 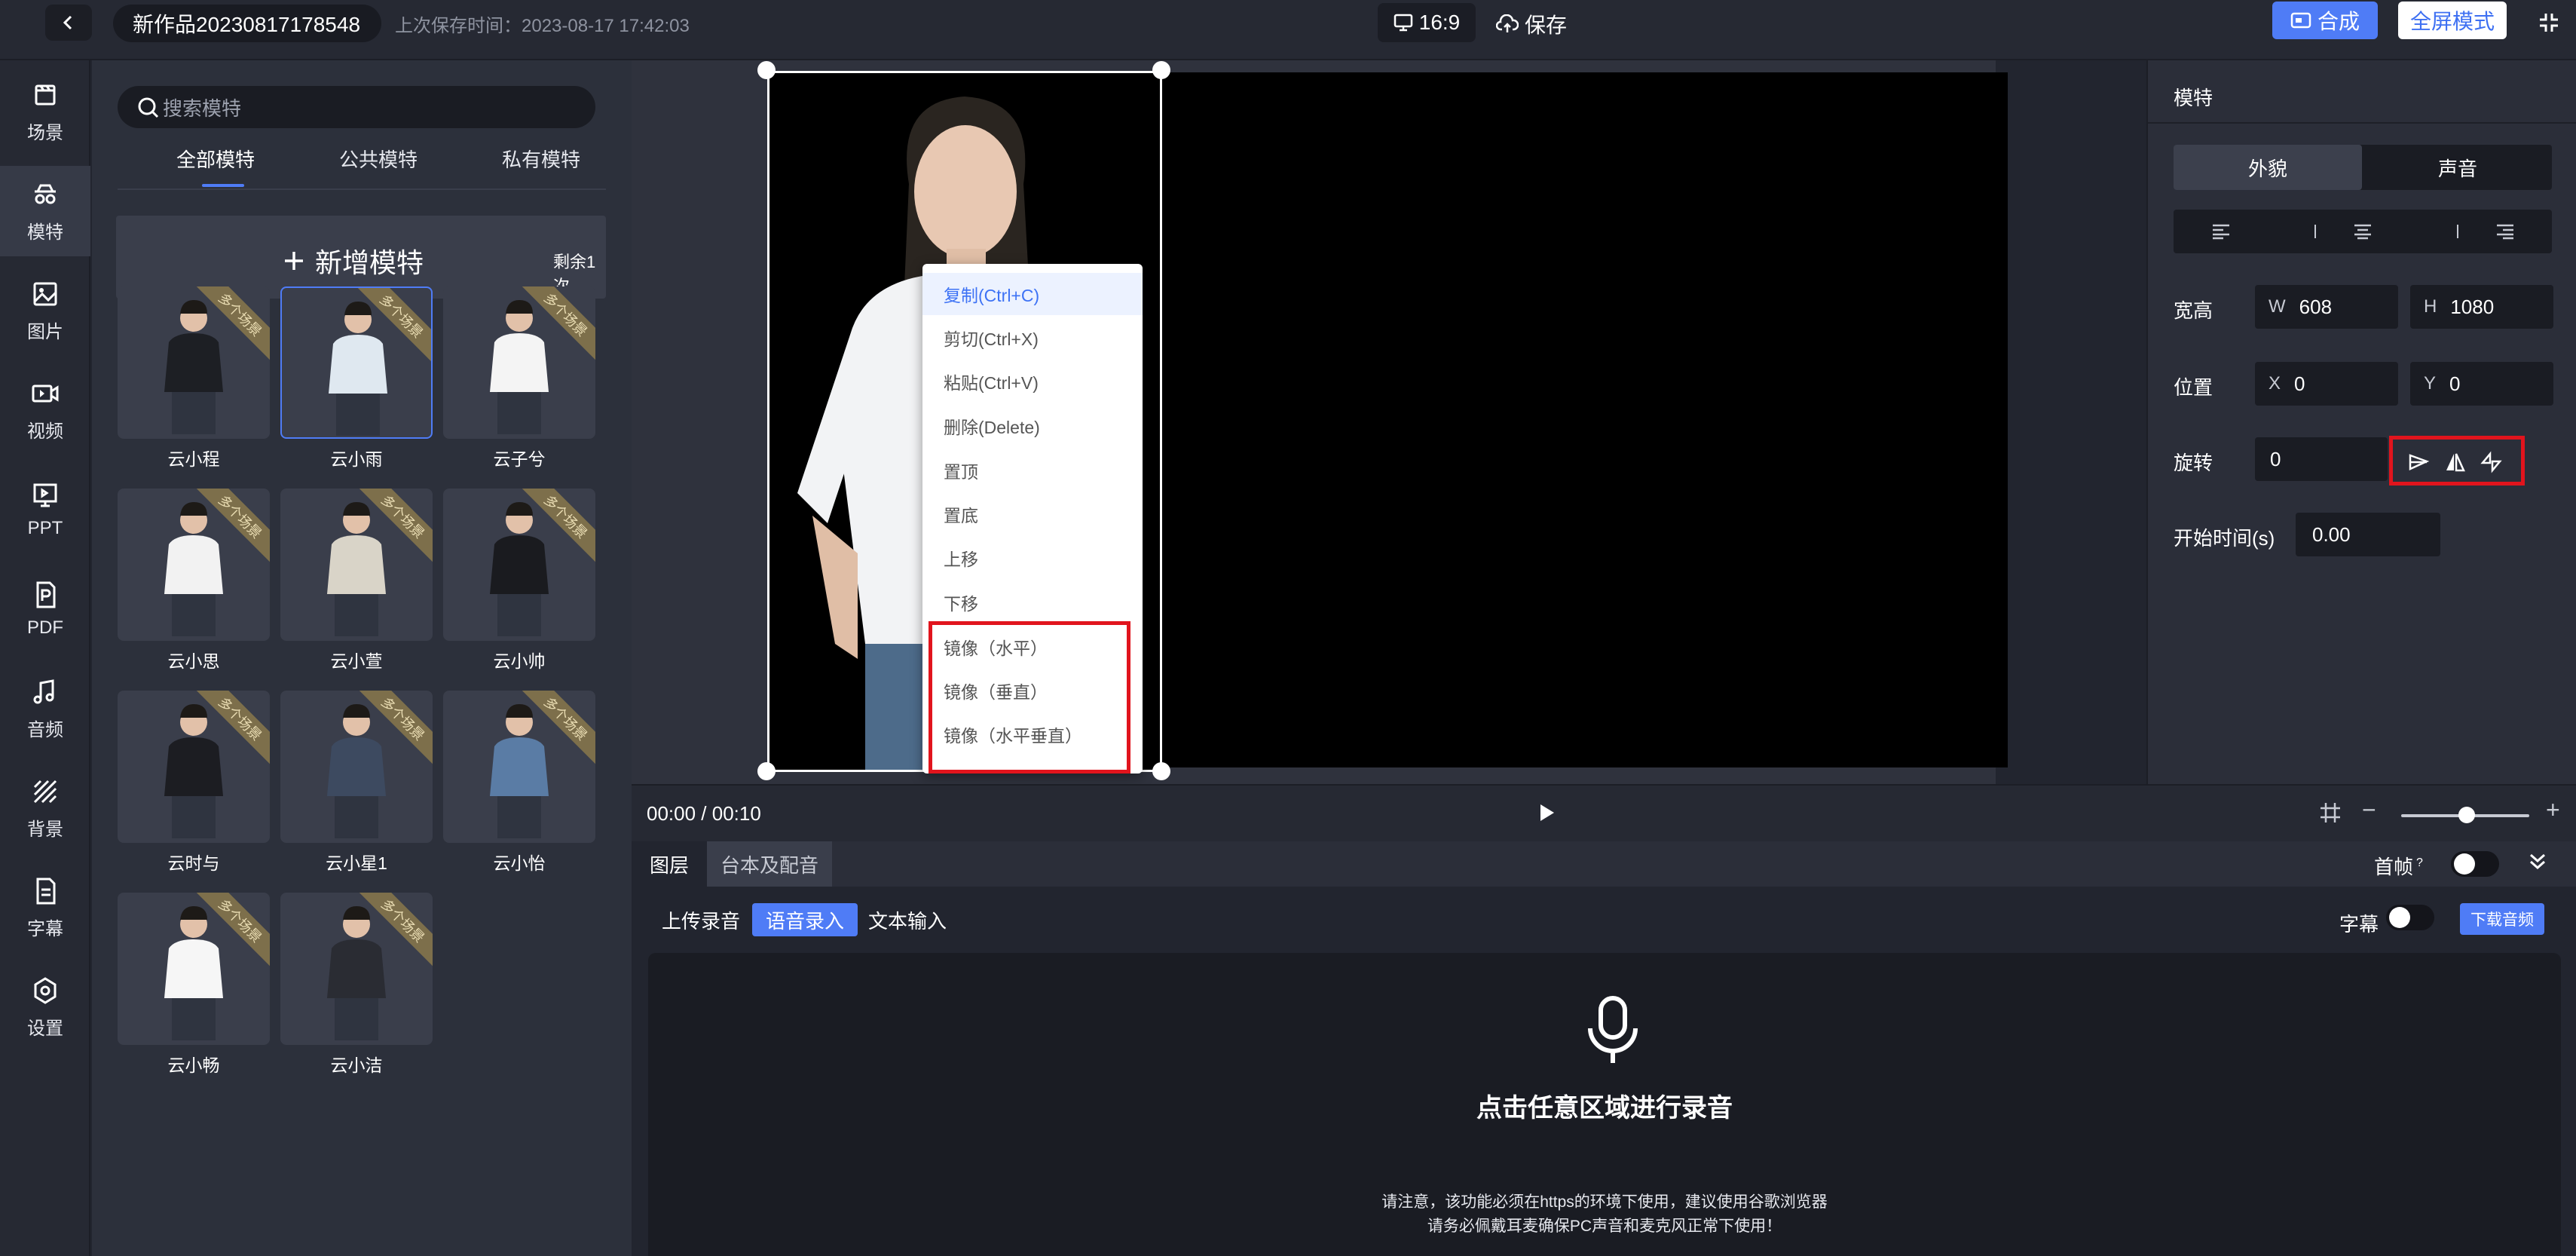 What do you see at coordinates (2277, 307) in the screenshot?
I see `width-key: W` at bounding box center [2277, 307].